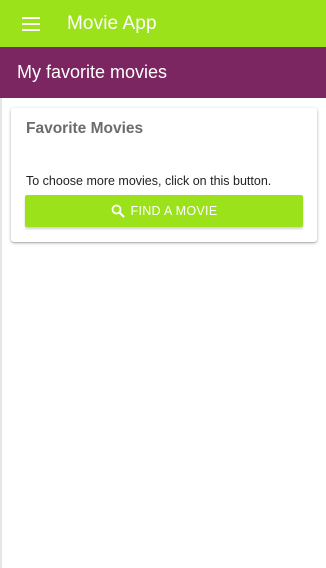  I want to click on search-icon, so click(118, 211).